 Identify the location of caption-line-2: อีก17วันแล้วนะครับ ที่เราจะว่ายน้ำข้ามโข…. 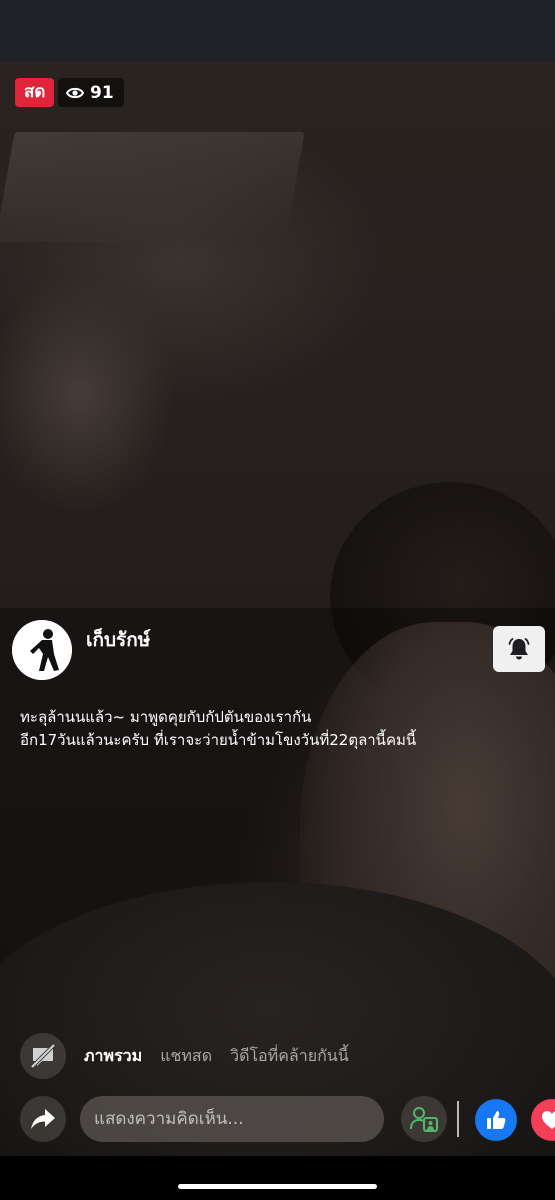
(218, 740).